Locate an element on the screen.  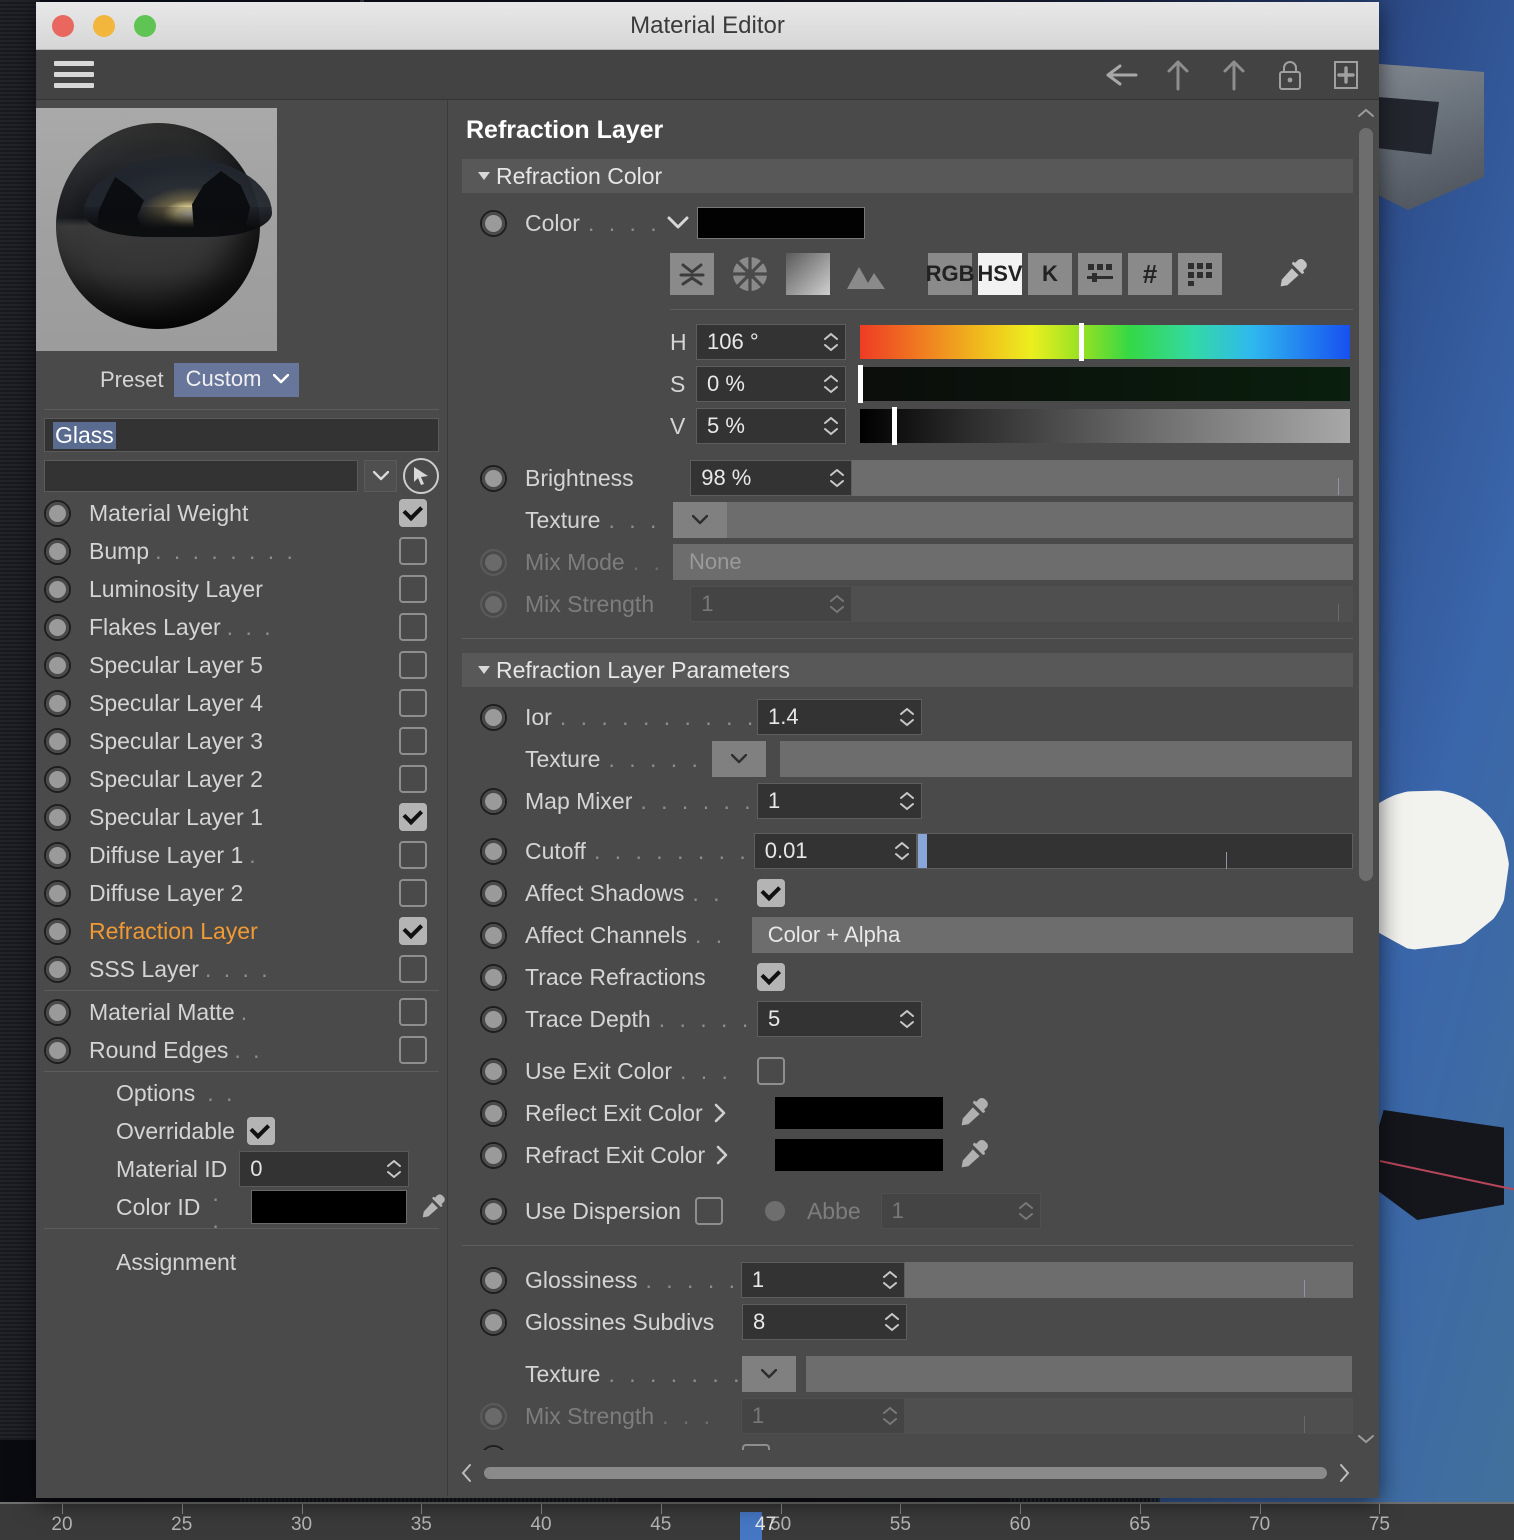
use-dispersion-checkbox is located at coordinates (708, 1211).